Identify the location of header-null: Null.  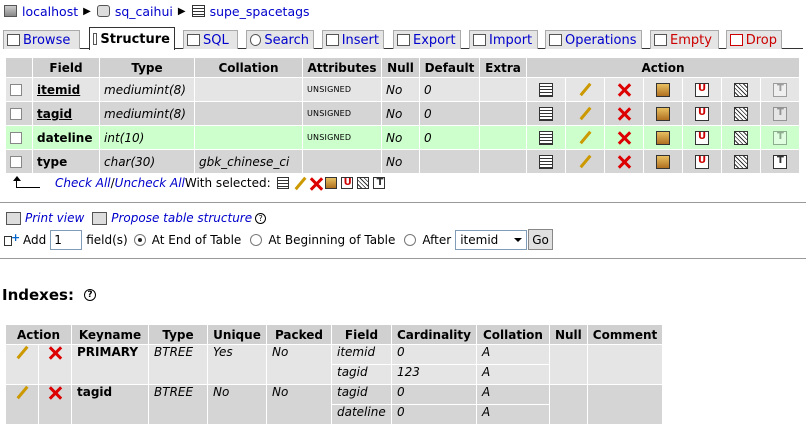
(400, 67).